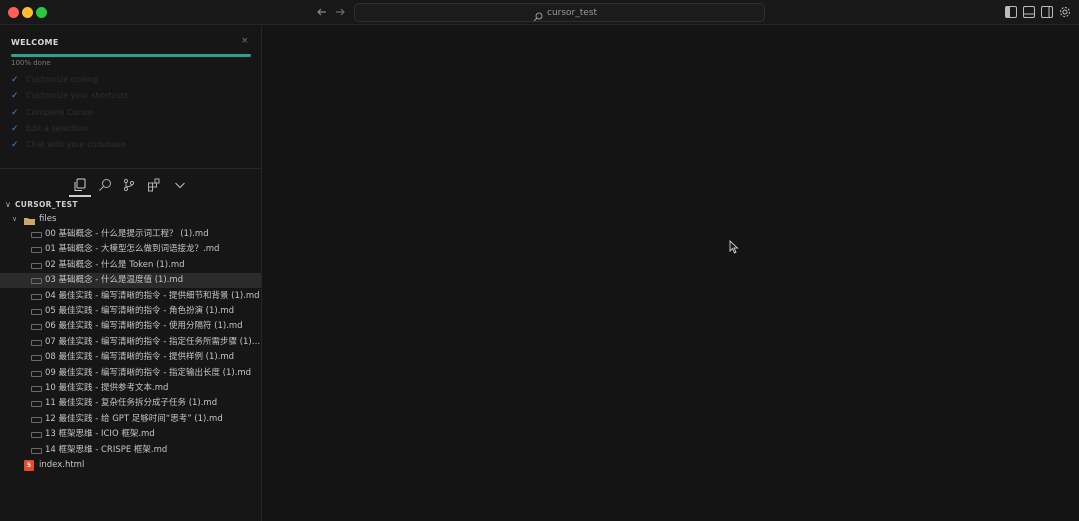  I want to click on welcome-progress-bar, so click(131, 55).